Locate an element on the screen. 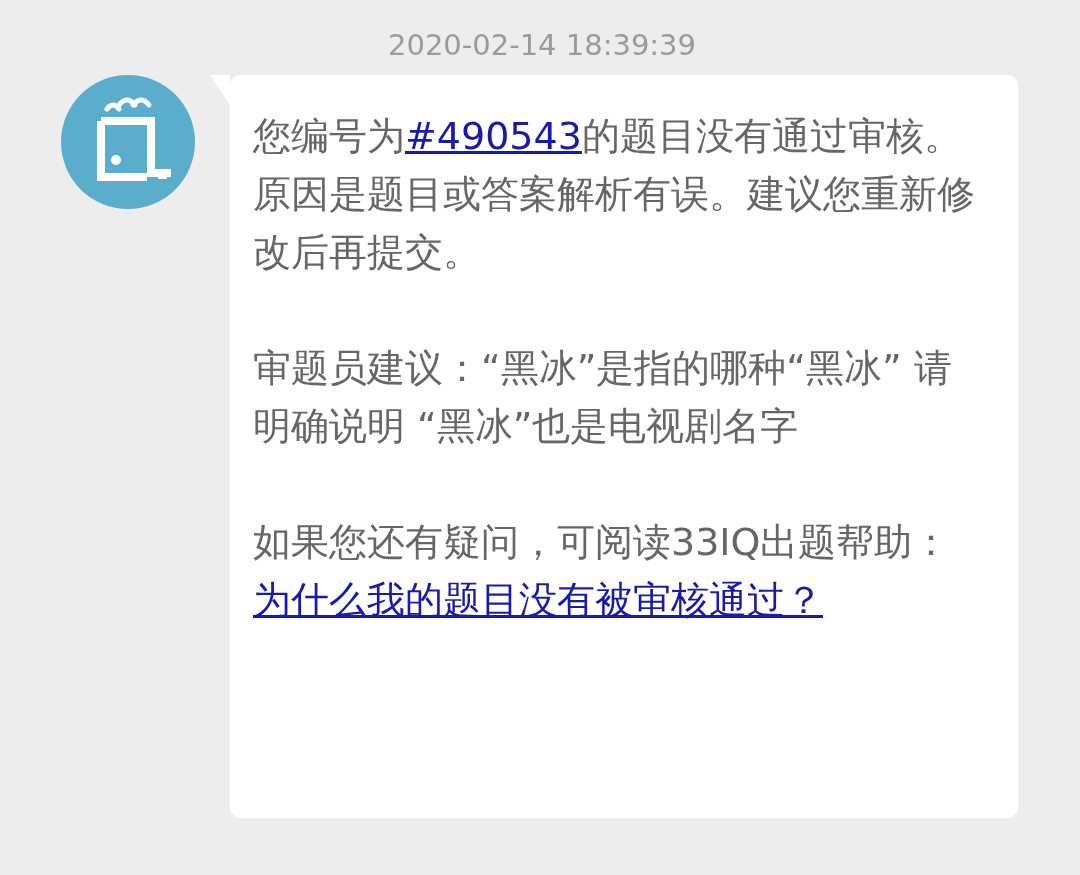 Image resolution: width=1080 pixels, height=875 pixels. message-timestamp: 2020-02-14 18:39:39 is located at coordinates (541, 45).